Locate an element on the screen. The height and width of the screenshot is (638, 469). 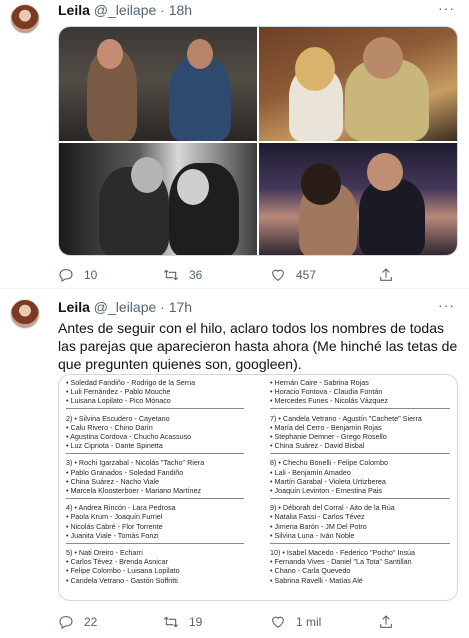
reply-button: 22 is located at coordinates (77, 622).